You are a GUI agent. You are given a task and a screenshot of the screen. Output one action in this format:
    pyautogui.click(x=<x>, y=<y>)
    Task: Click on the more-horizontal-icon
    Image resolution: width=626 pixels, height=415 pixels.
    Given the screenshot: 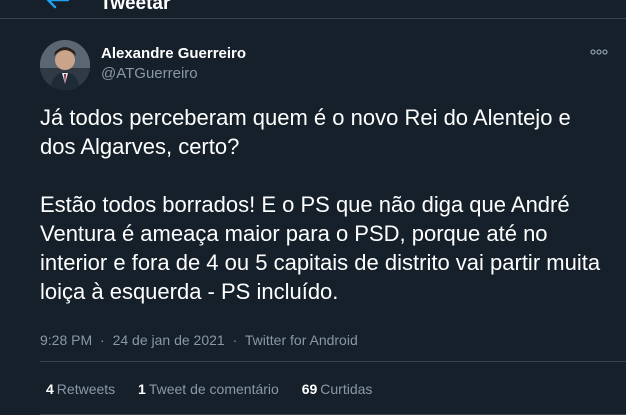 What is the action you would take?
    pyautogui.click(x=599, y=52)
    